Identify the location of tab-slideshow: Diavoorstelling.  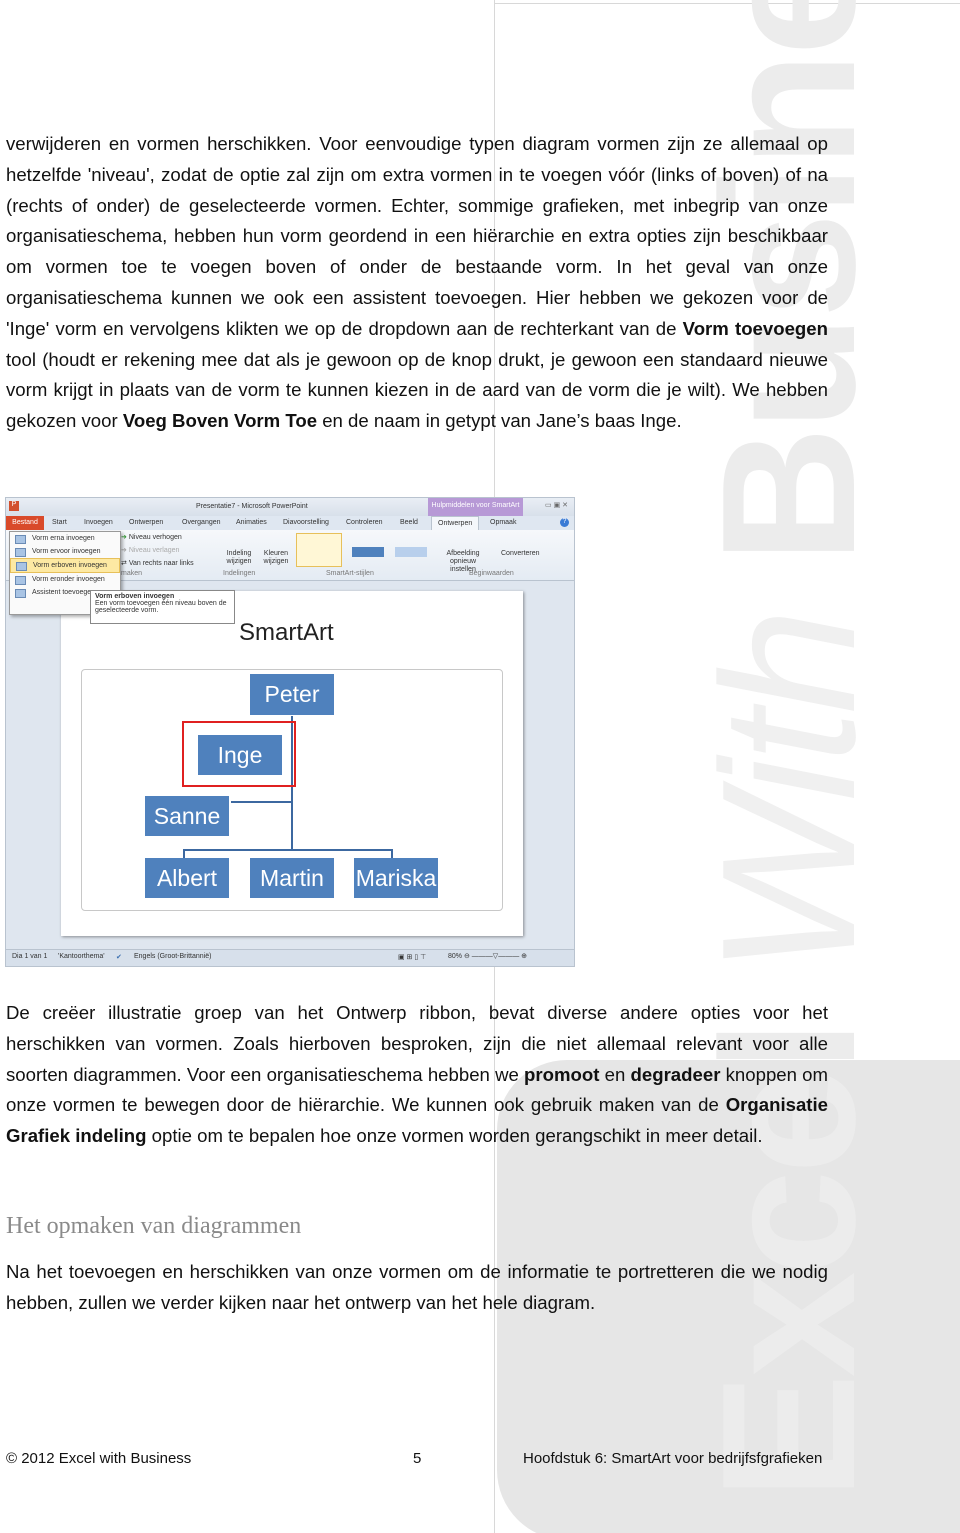
(306, 522).